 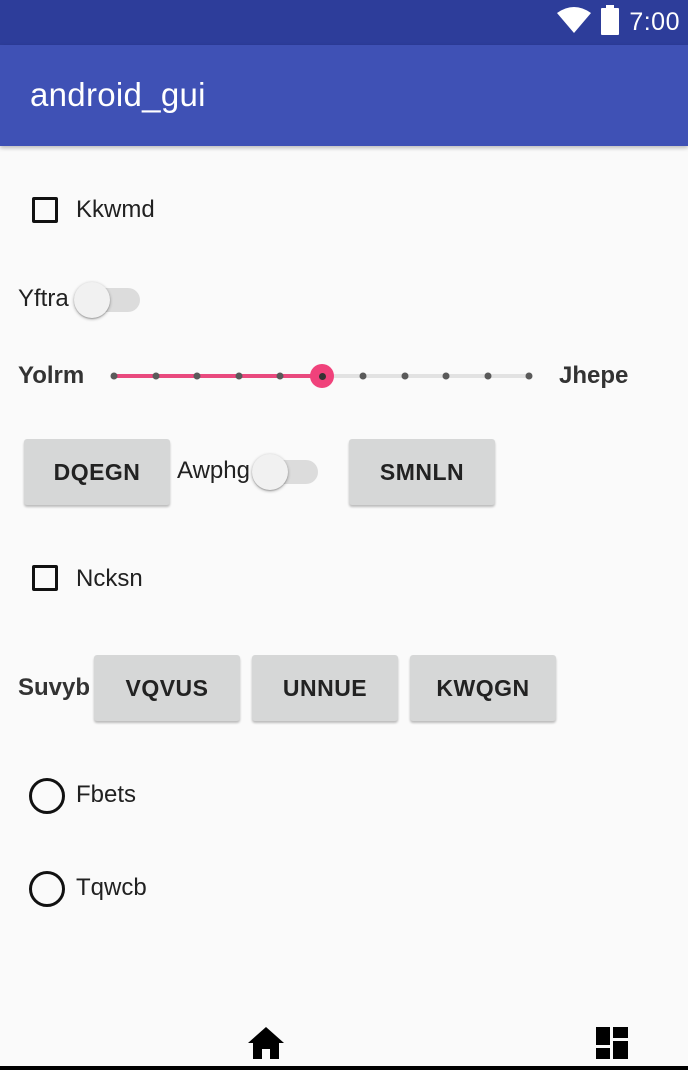 What do you see at coordinates (594, 375) in the screenshot?
I see `slider-right-label: Jhepe` at bounding box center [594, 375].